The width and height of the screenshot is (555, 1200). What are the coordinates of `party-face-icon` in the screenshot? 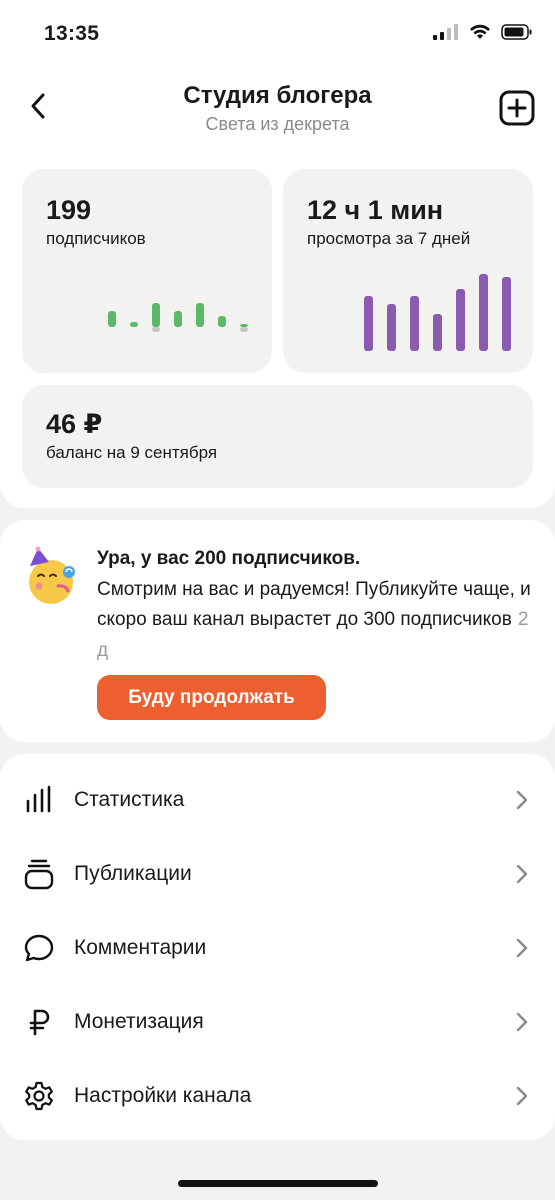 It's located at (52, 576).